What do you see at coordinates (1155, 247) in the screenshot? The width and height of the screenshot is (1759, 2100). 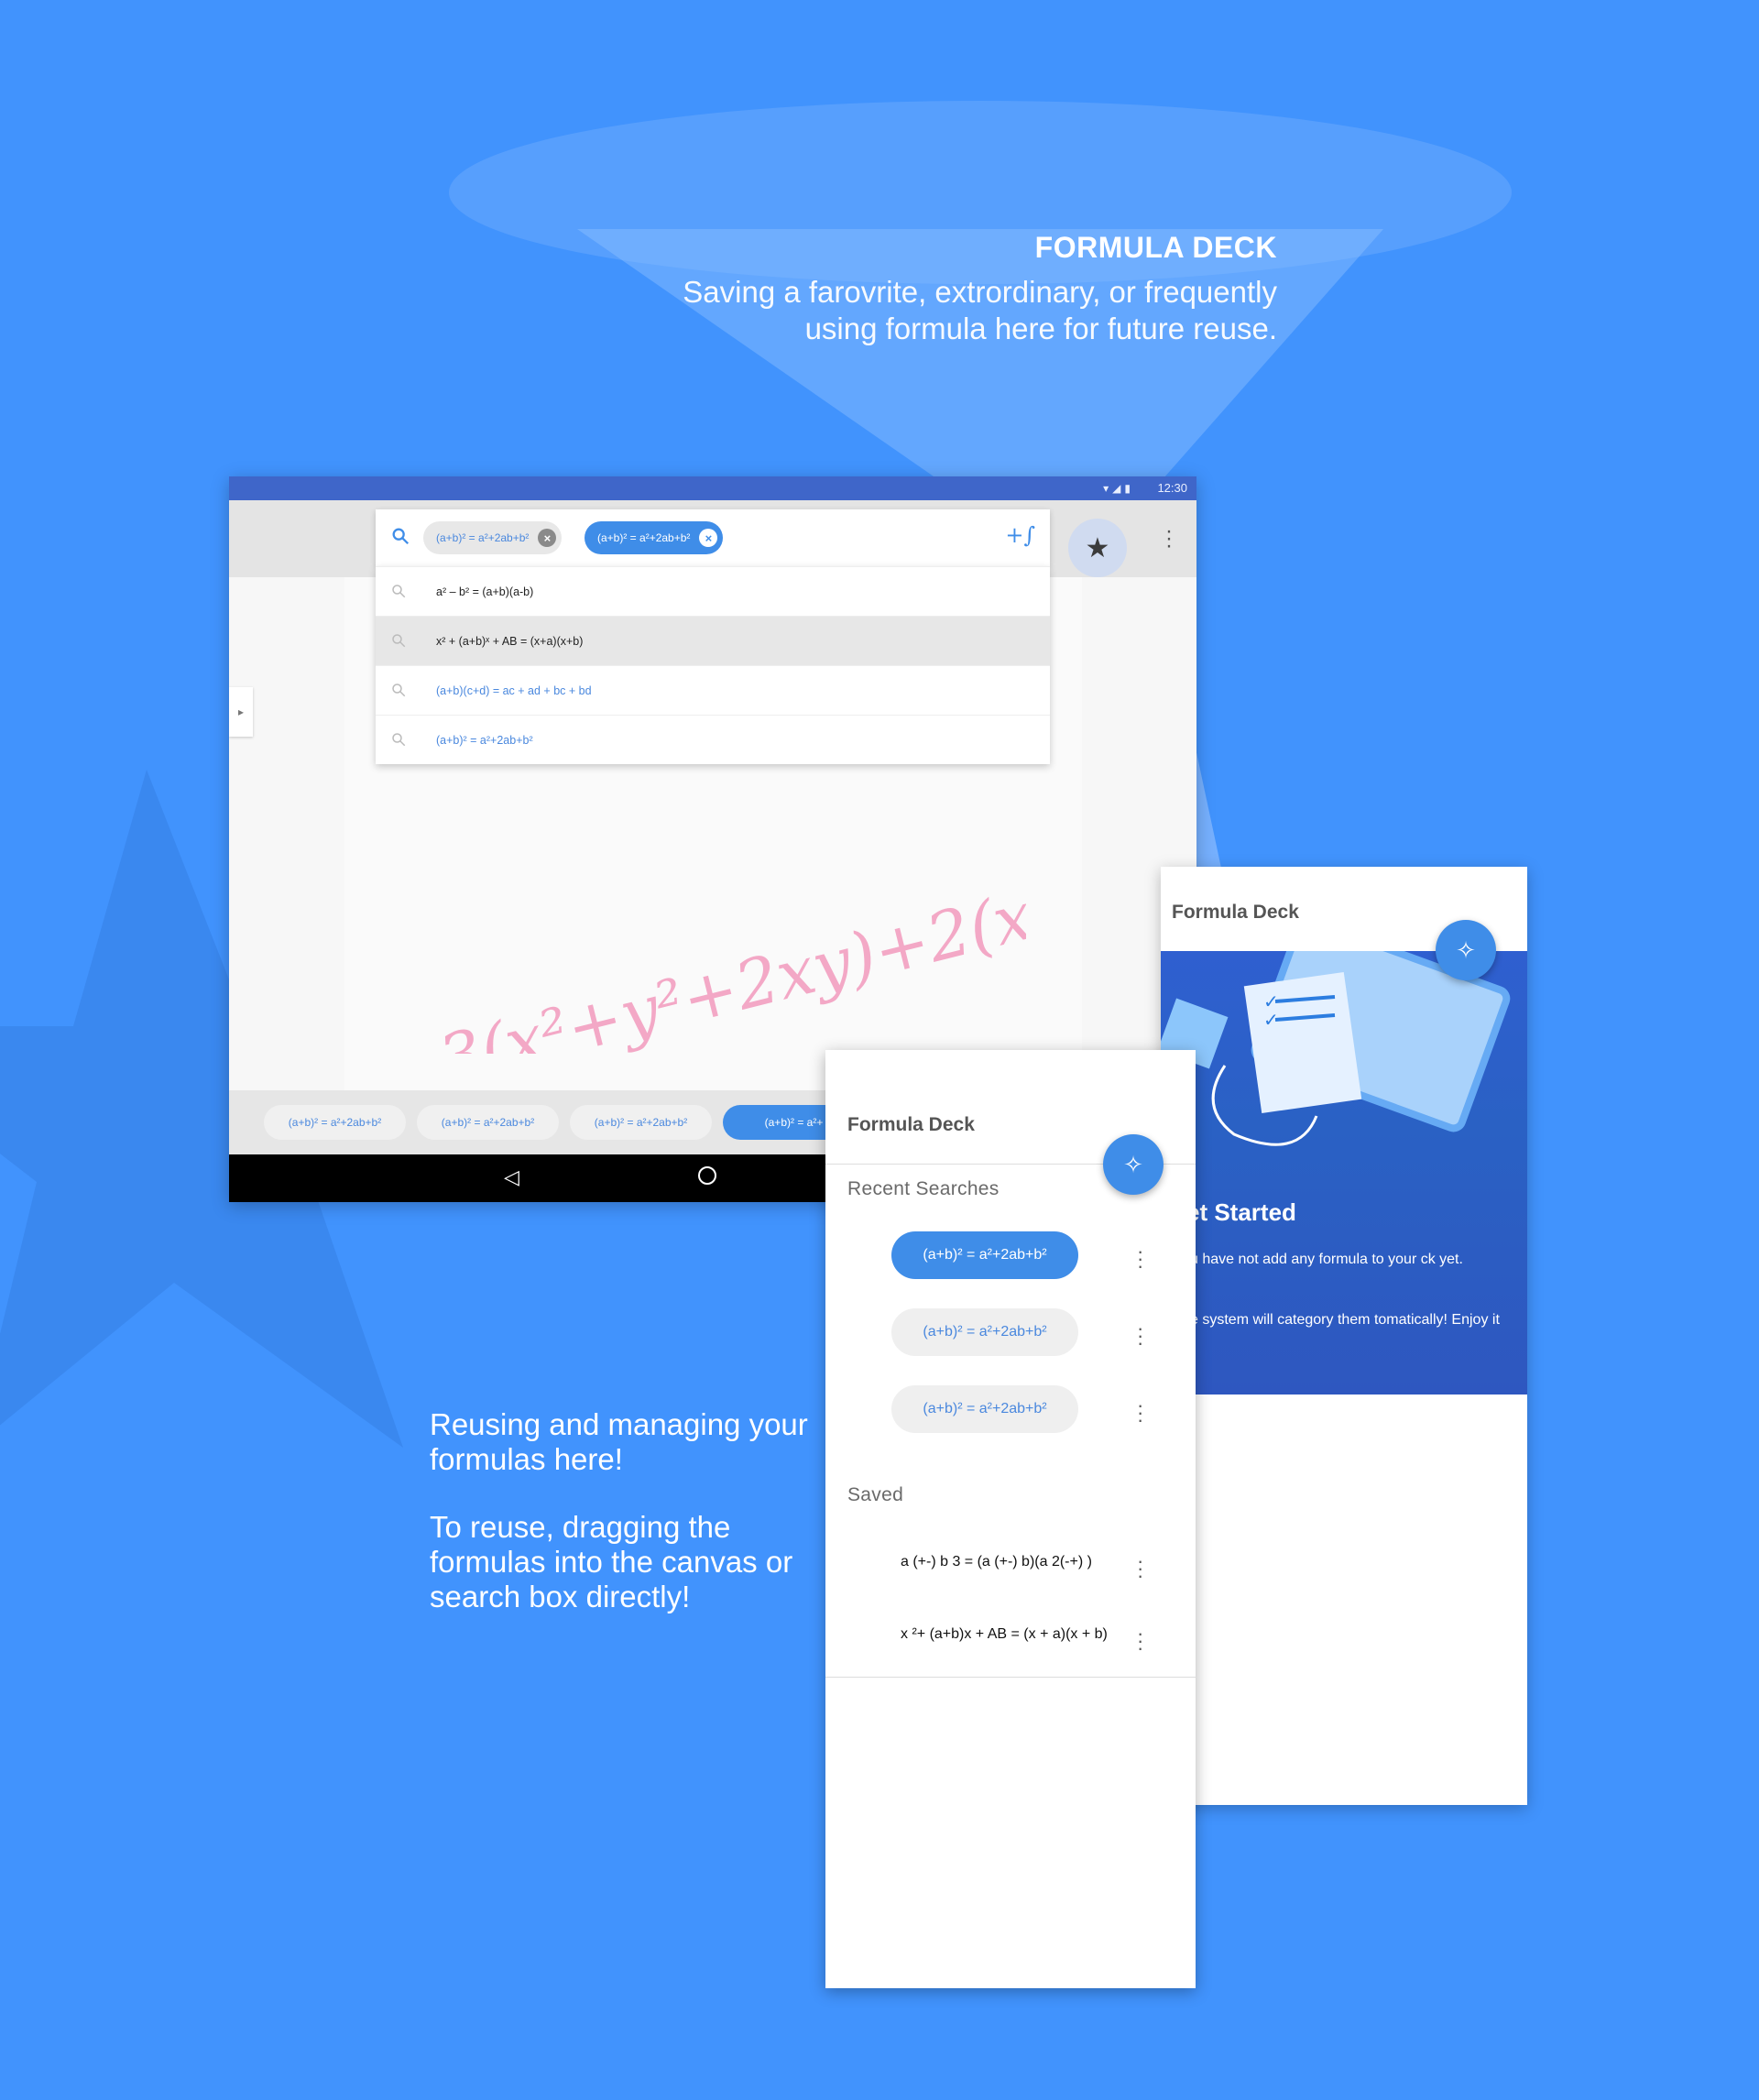 I see `hero-title: FORMULA DECK` at bounding box center [1155, 247].